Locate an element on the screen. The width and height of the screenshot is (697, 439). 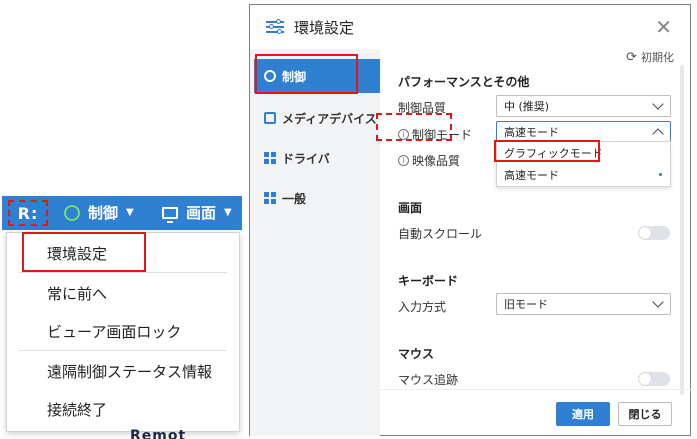
sidebar-item-media-devices: メディアデバイス is located at coordinates (317, 118).